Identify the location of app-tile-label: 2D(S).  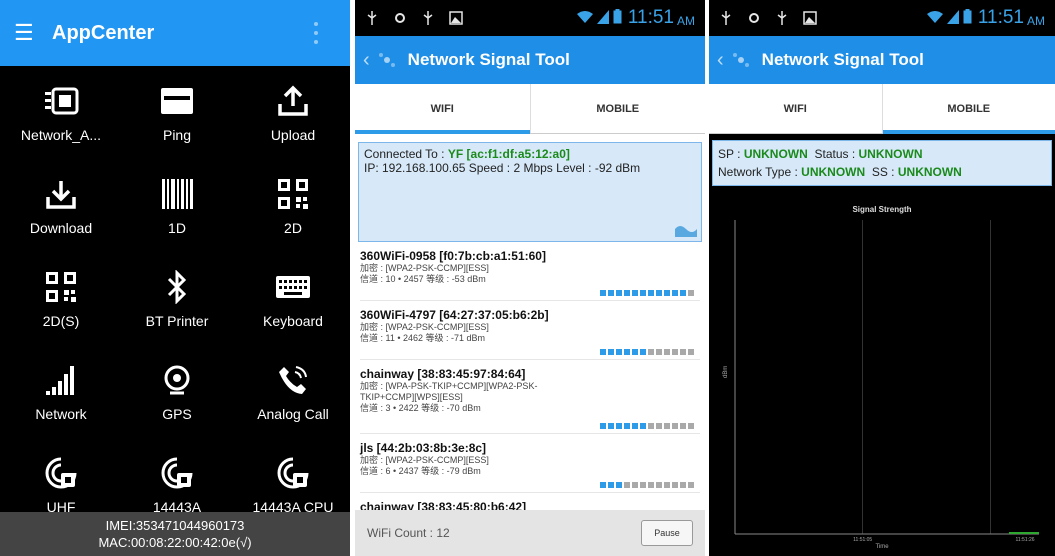
(61, 321).